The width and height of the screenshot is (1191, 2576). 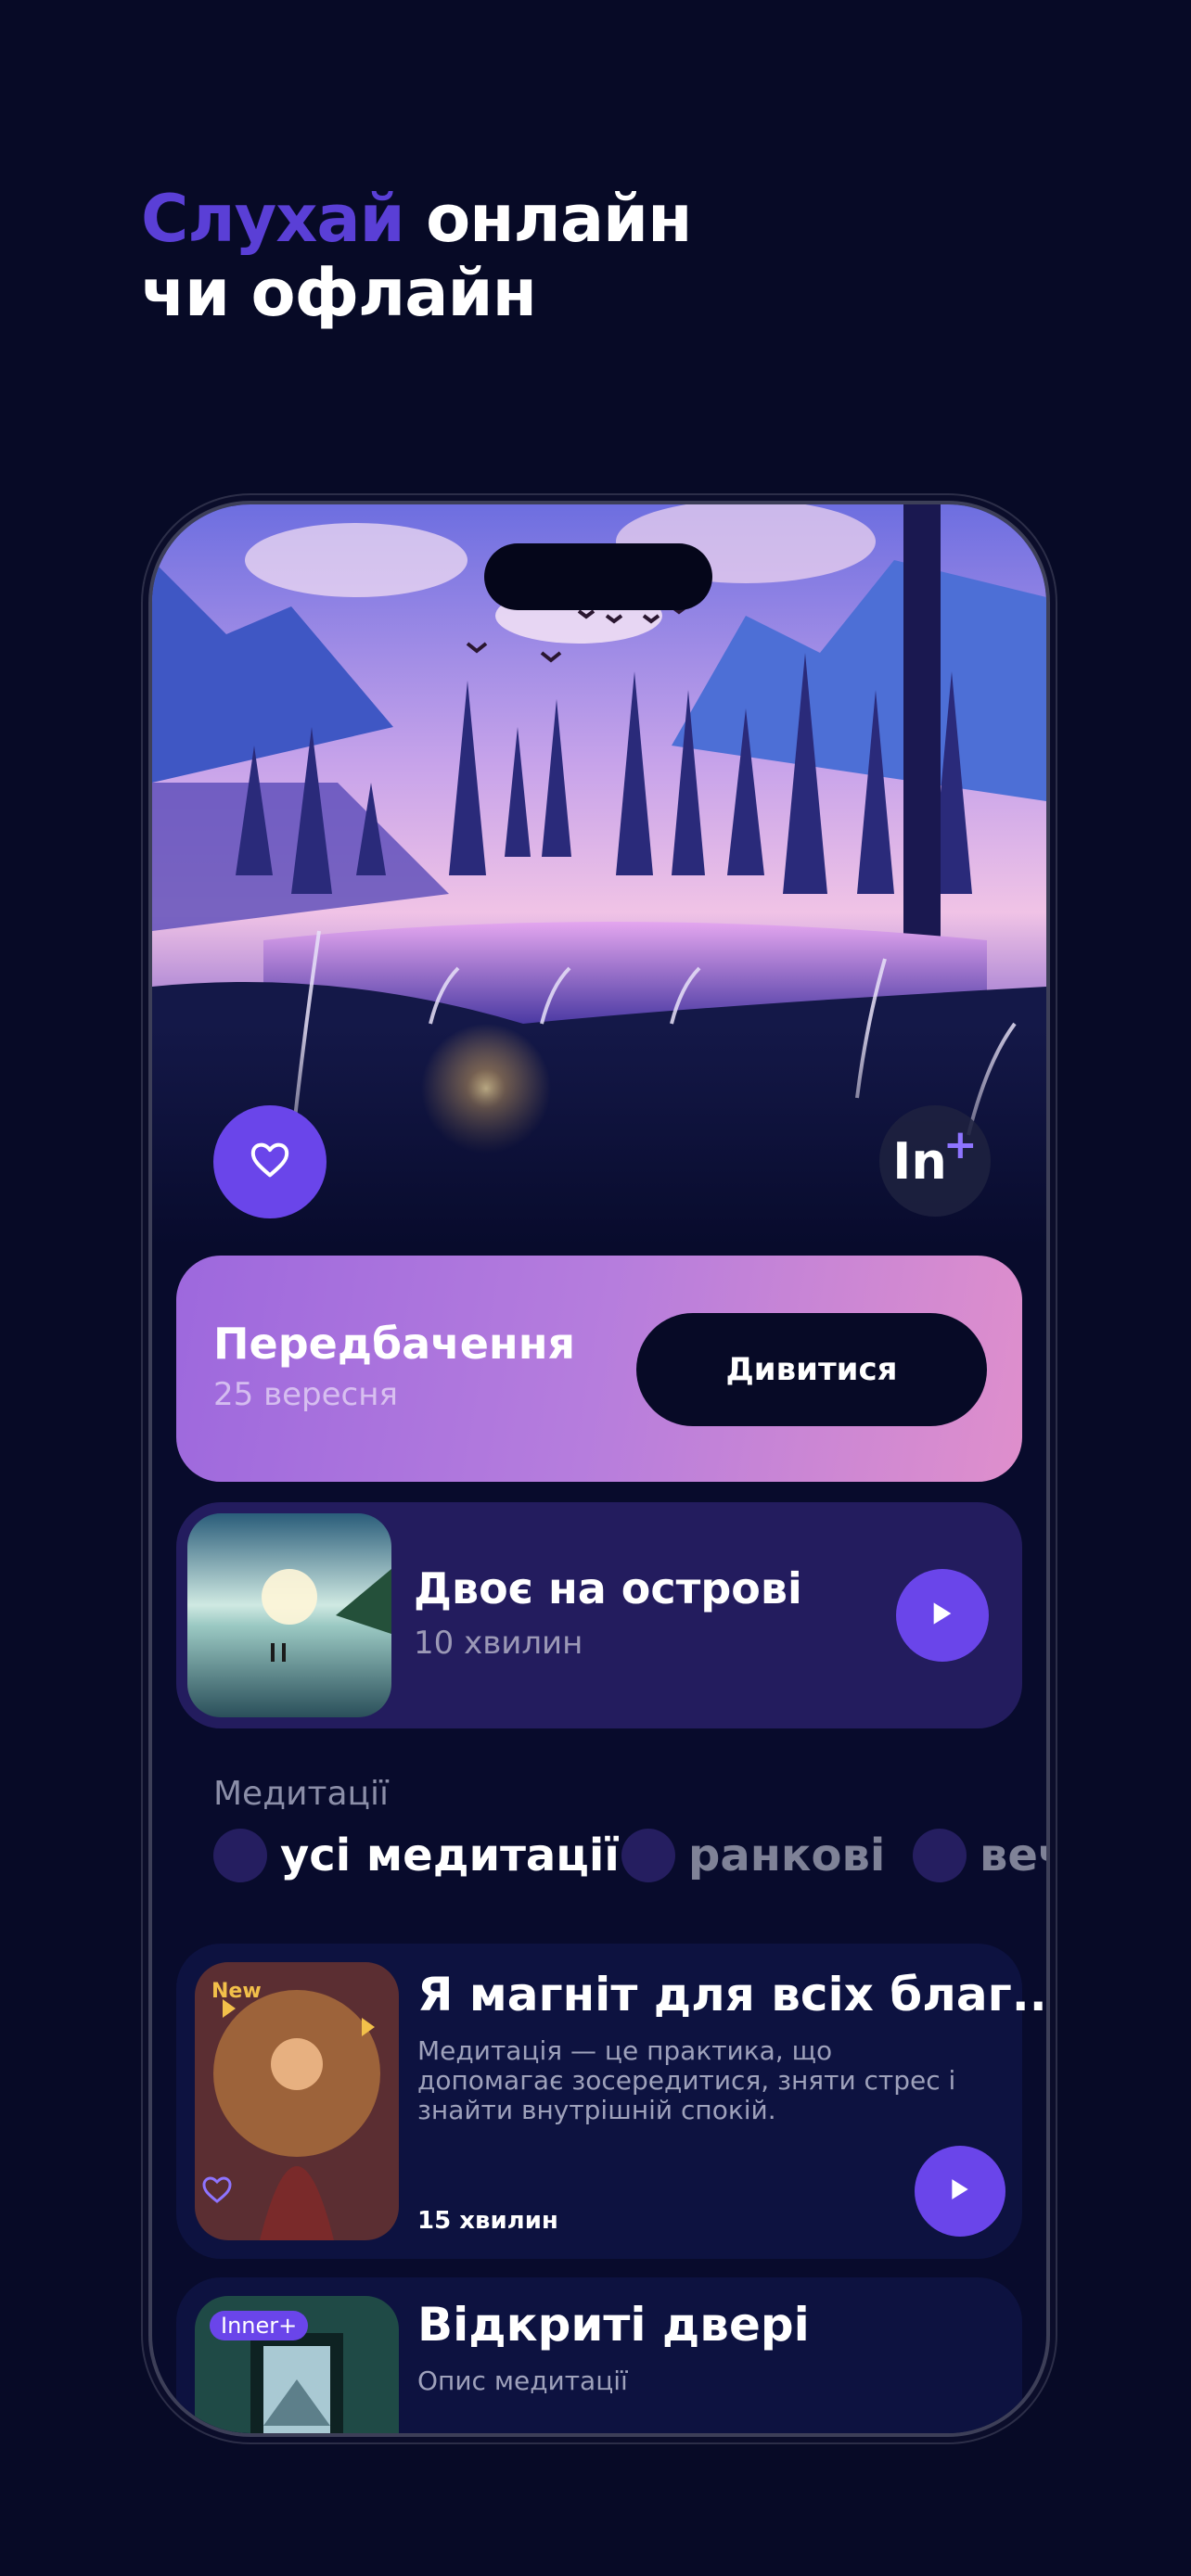 What do you see at coordinates (301, 1794) in the screenshot?
I see `section-label: Медитації` at bounding box center [301, 1794].